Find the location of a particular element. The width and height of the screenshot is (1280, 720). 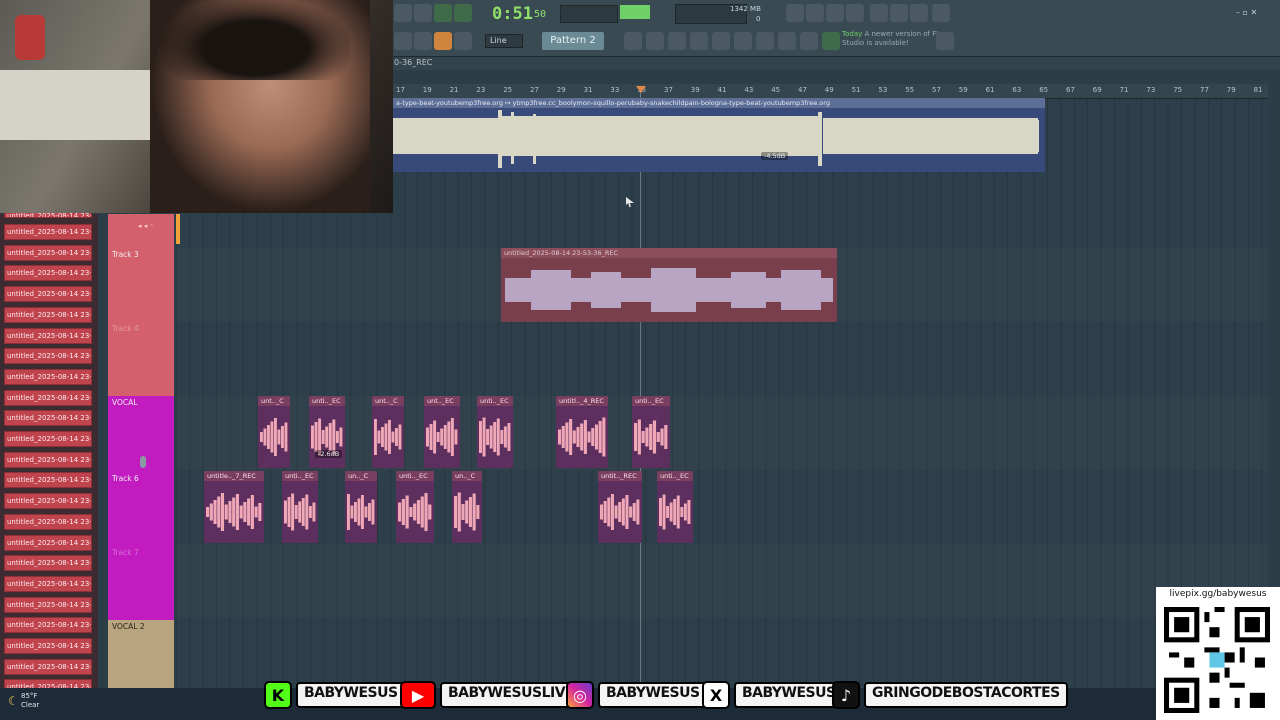

instagram-icon: ◎ is located at coordinates (580, 695).